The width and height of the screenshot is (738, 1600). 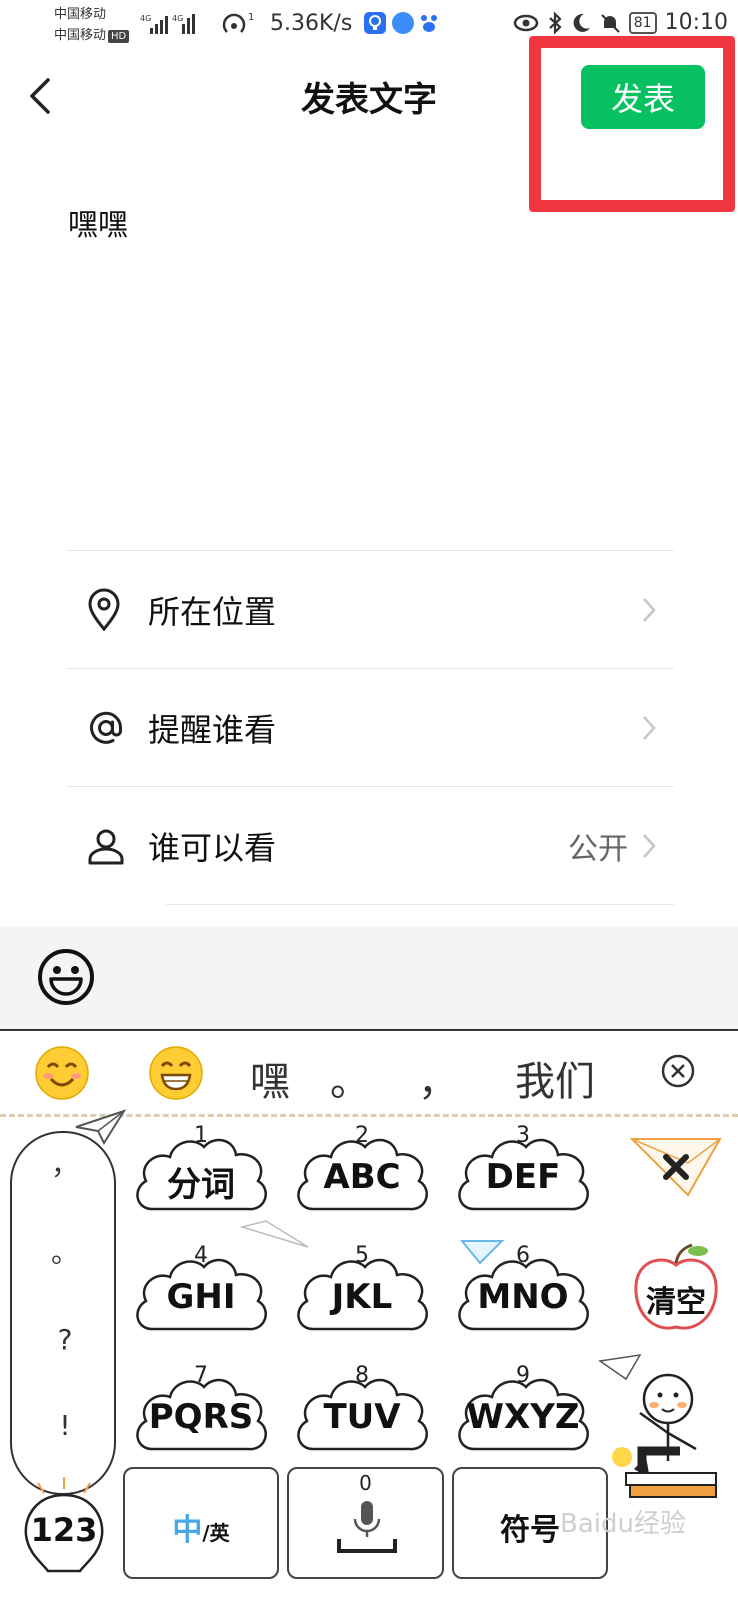 I want to click on backspace-plane-icon, so click(x=675, y=1167).